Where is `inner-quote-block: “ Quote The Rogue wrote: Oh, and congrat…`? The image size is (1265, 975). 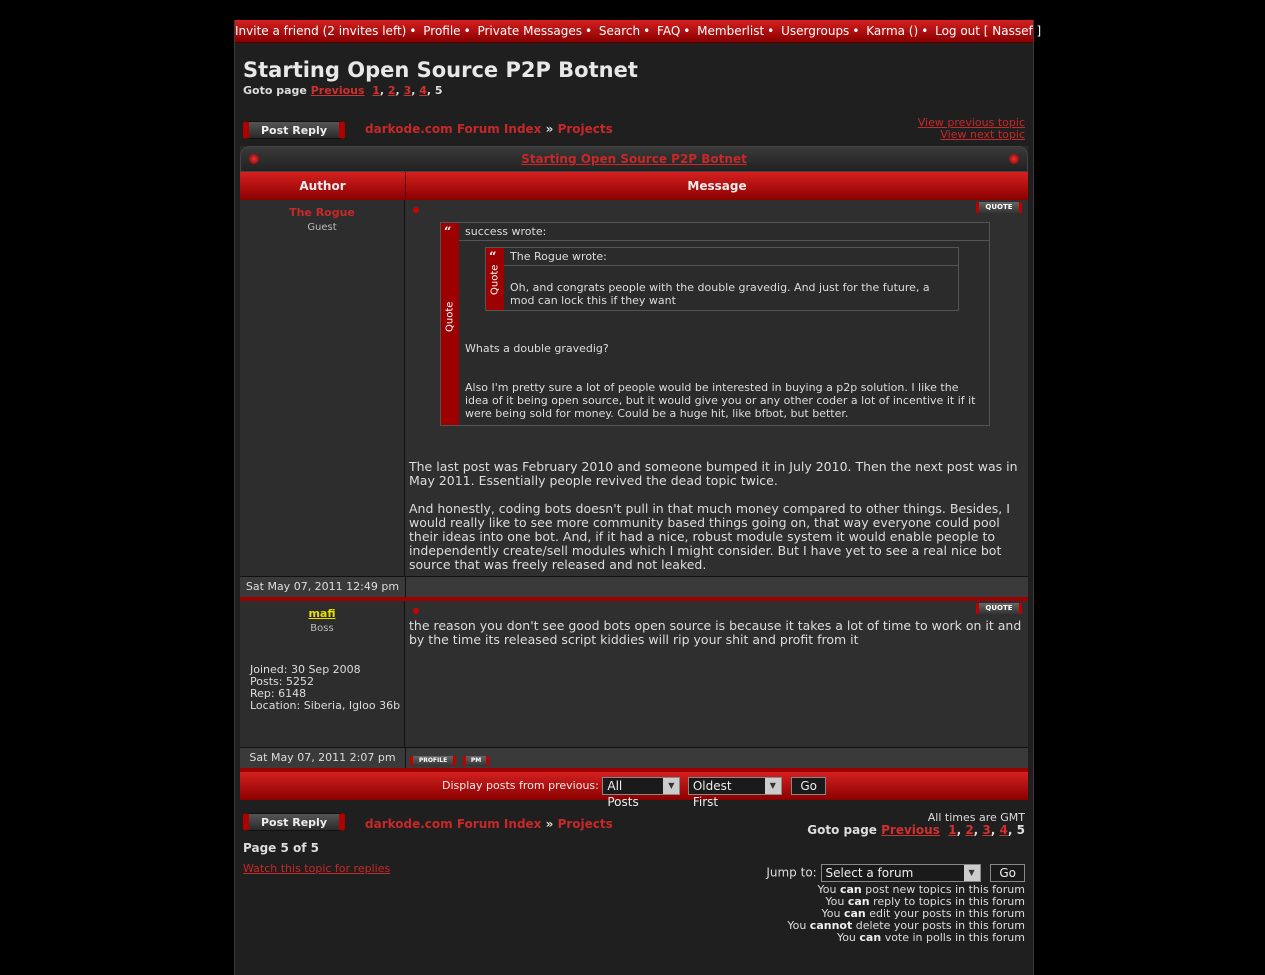
inner-quote-block: “ Quote The Rogue wrote: Oh, and congrat… is located at coordinates (722, 279).